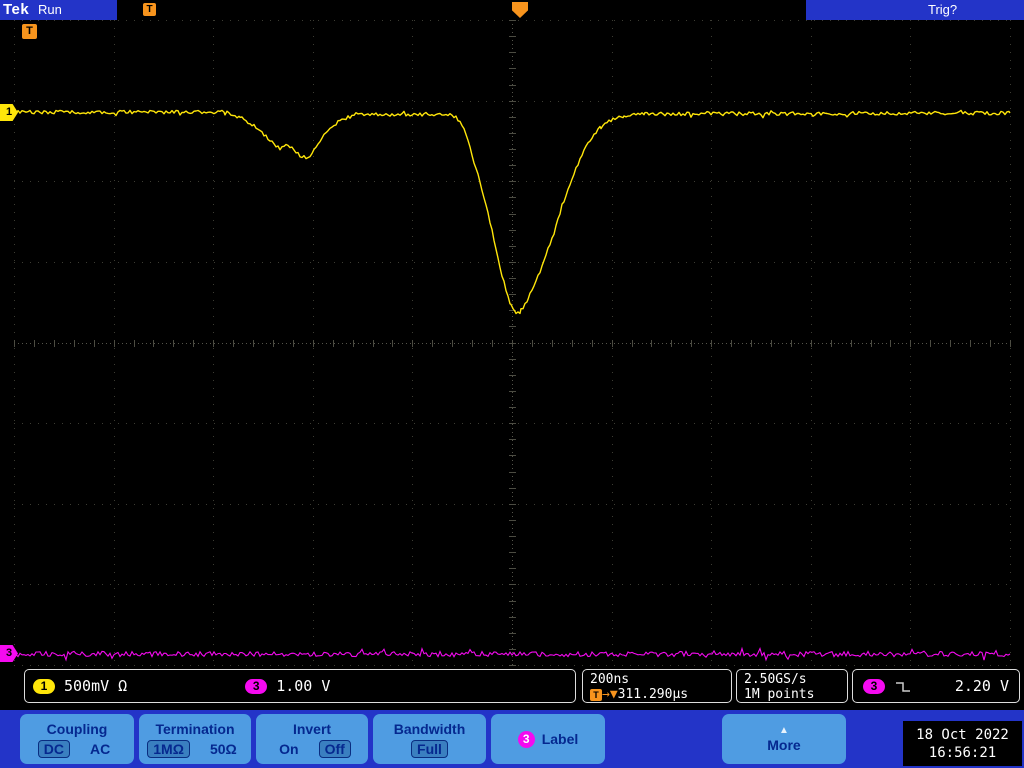 The height and width of the screenshot is (768, 1024). What do you see at coordinates (779, 694) in the screenshot?
I see `record-length: 1M points` at bounding box center [779, 694].